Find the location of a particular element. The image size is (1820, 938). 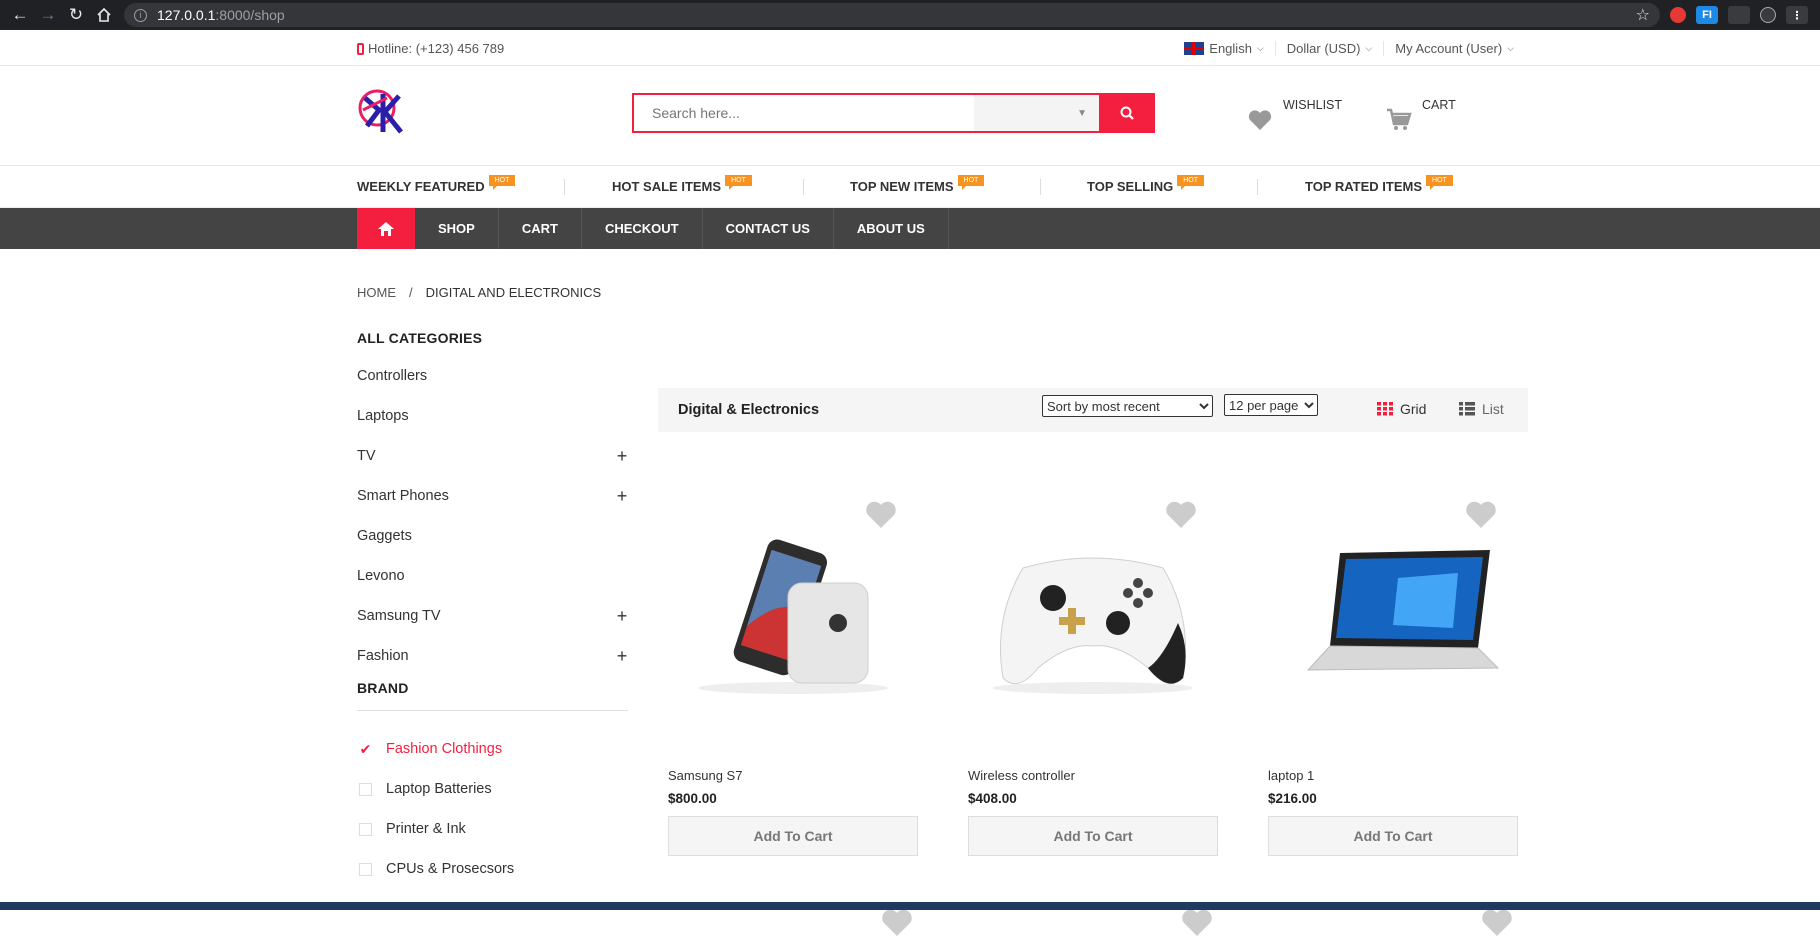

account-menu: My Account (User) ⌵ is located at coordinates (1454, 48).